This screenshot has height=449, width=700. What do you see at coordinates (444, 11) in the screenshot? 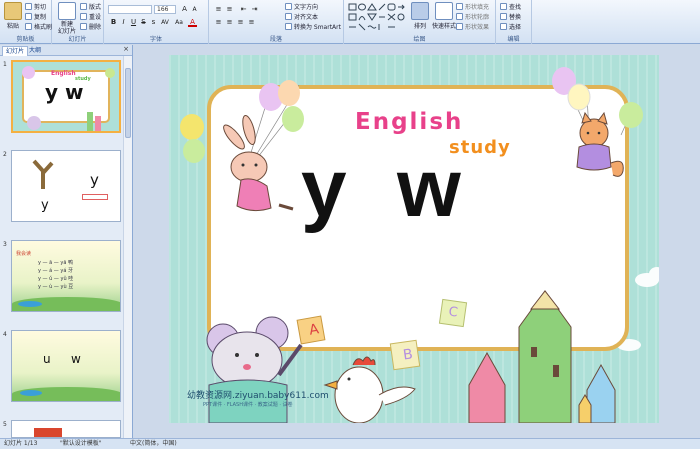
I see `quick-styles-icon` at bounding box center [444, 11].